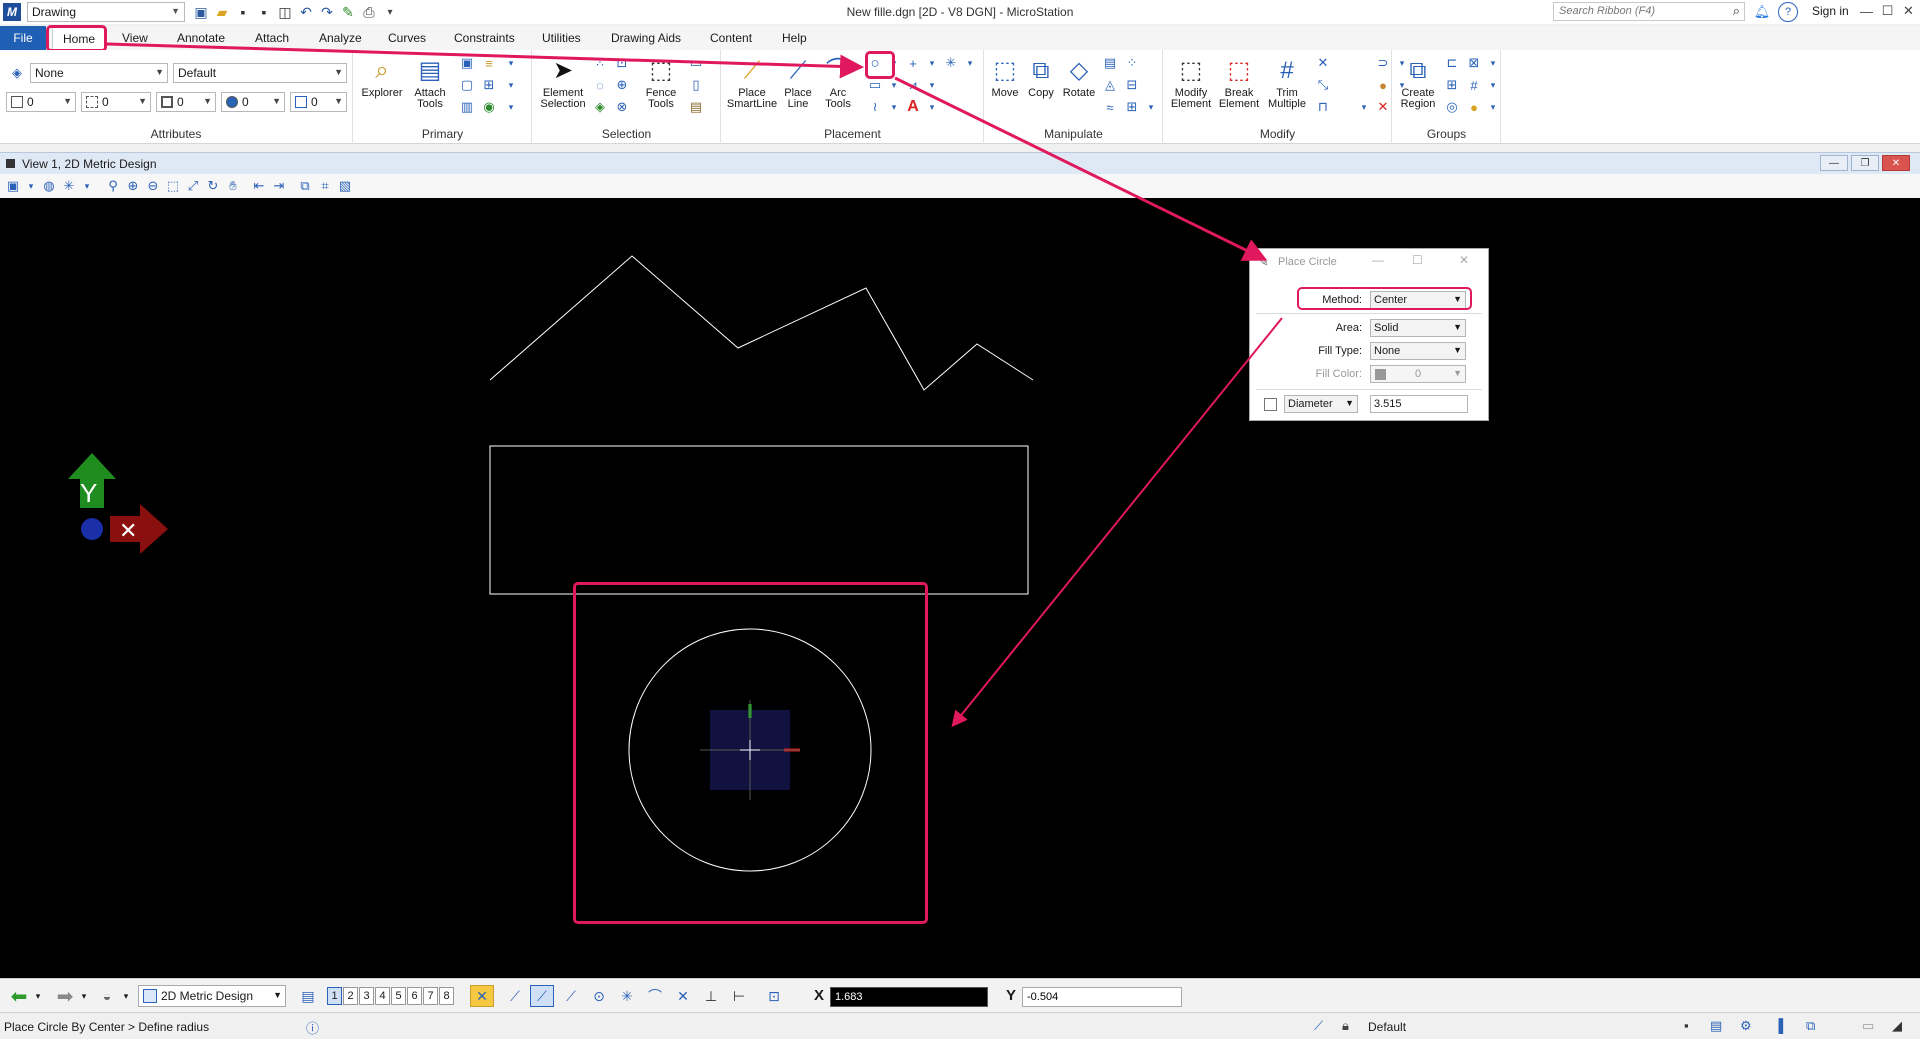  I want to click on lighting-icon: ✳, so click(69, 186).